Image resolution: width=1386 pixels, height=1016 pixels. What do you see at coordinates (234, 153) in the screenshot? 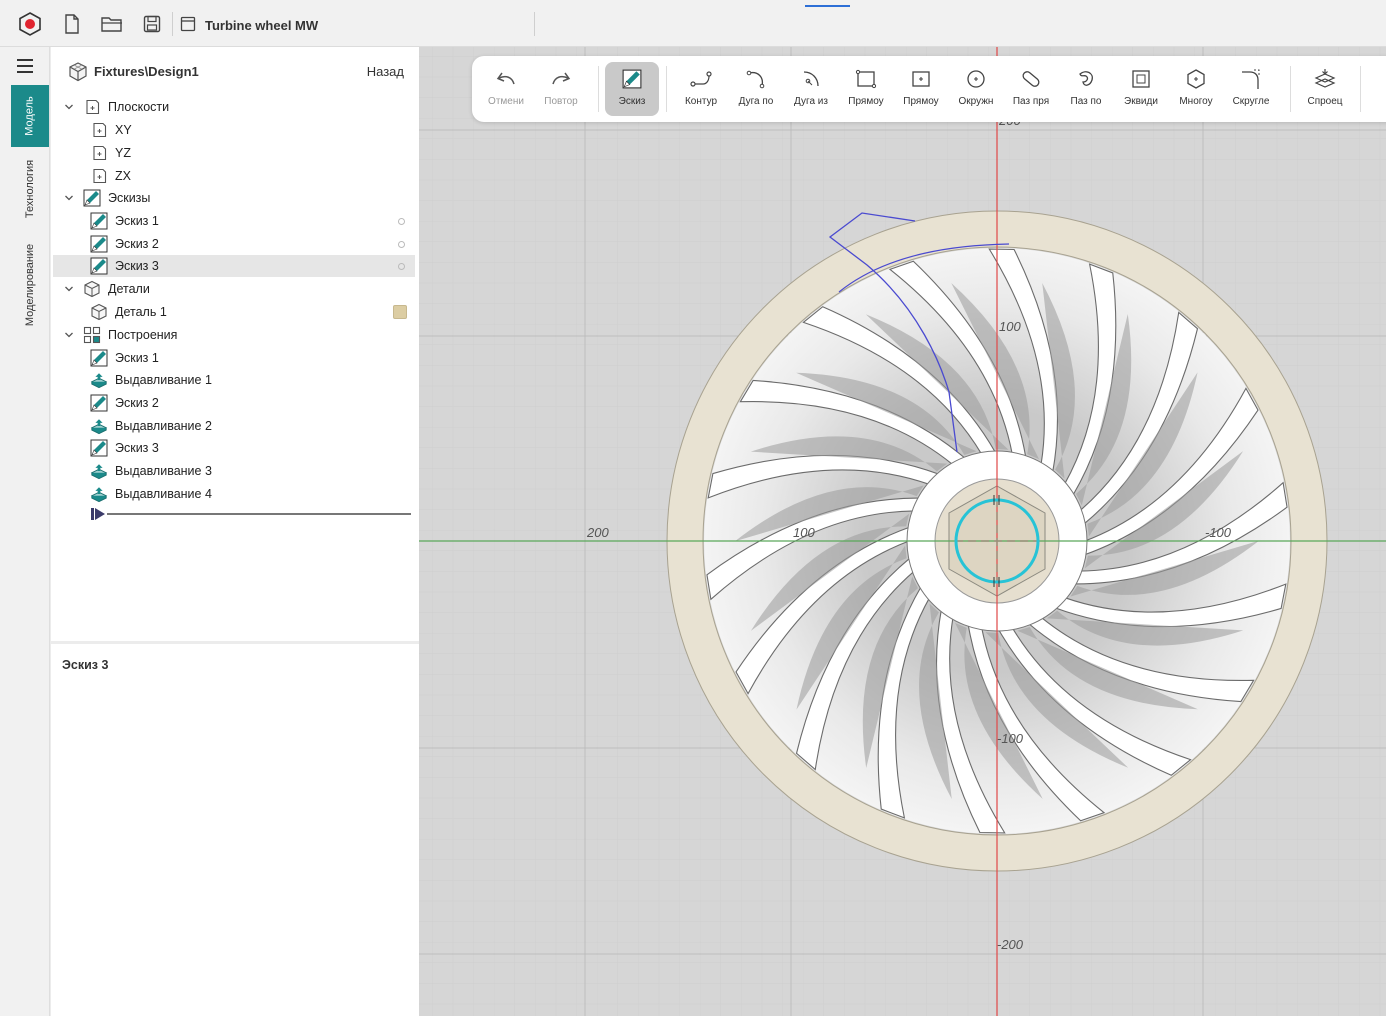
I see `tree-item-plane-yz: YZ` at bounding box center [234, 153].